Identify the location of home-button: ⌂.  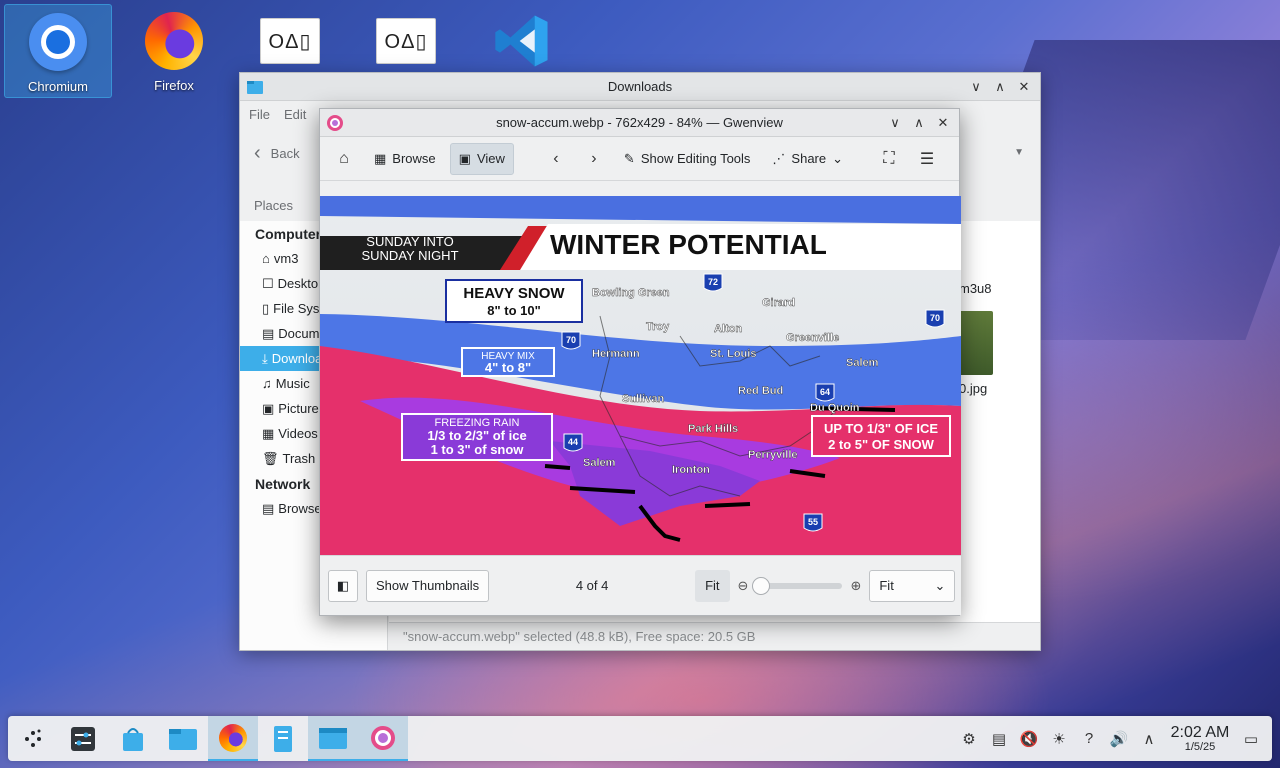
(344, 159).